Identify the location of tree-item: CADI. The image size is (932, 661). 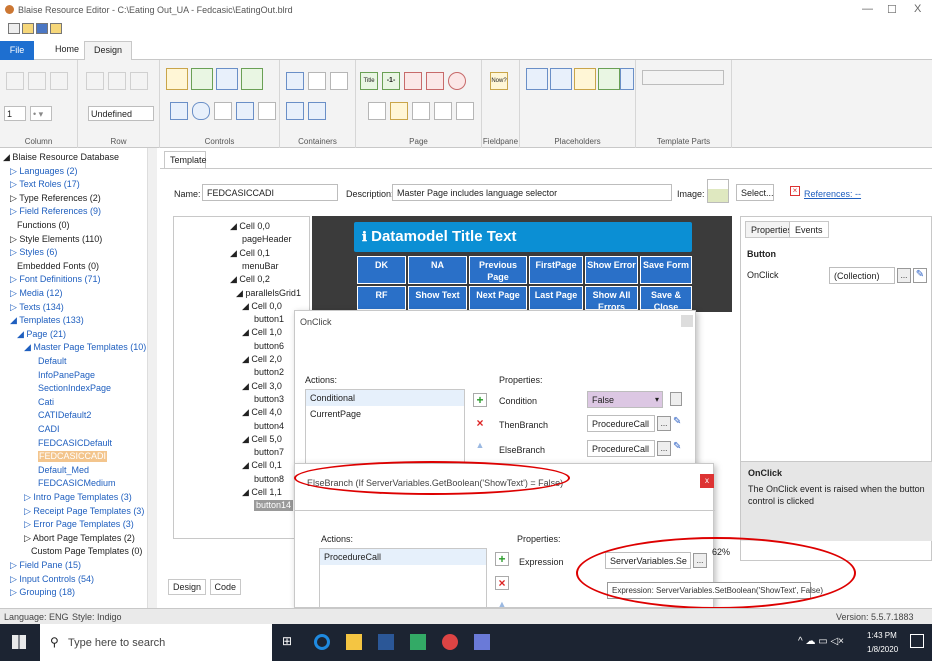
(49, 429).